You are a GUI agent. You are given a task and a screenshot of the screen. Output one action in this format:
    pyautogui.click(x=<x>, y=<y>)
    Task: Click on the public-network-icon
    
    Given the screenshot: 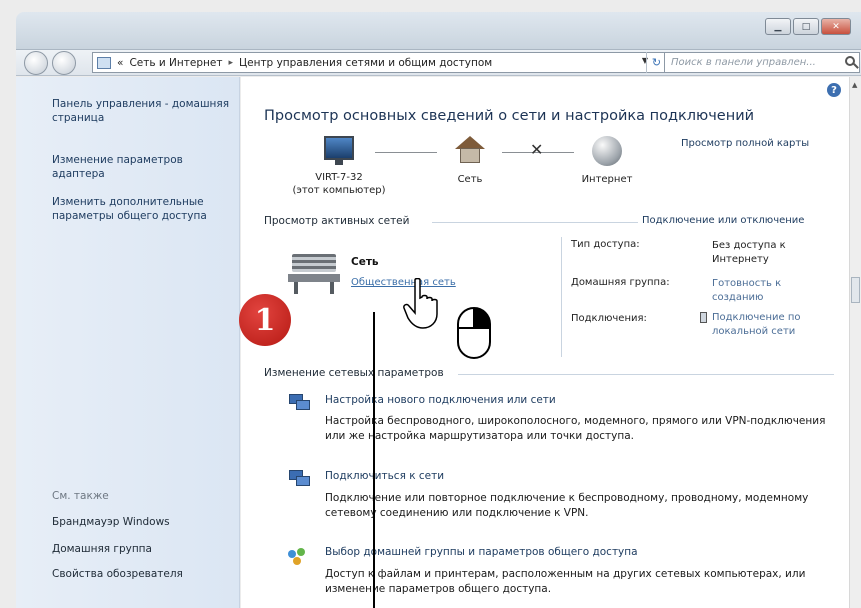 What is the action you would take?
    pyautogui.click(x=314, y=273)
    